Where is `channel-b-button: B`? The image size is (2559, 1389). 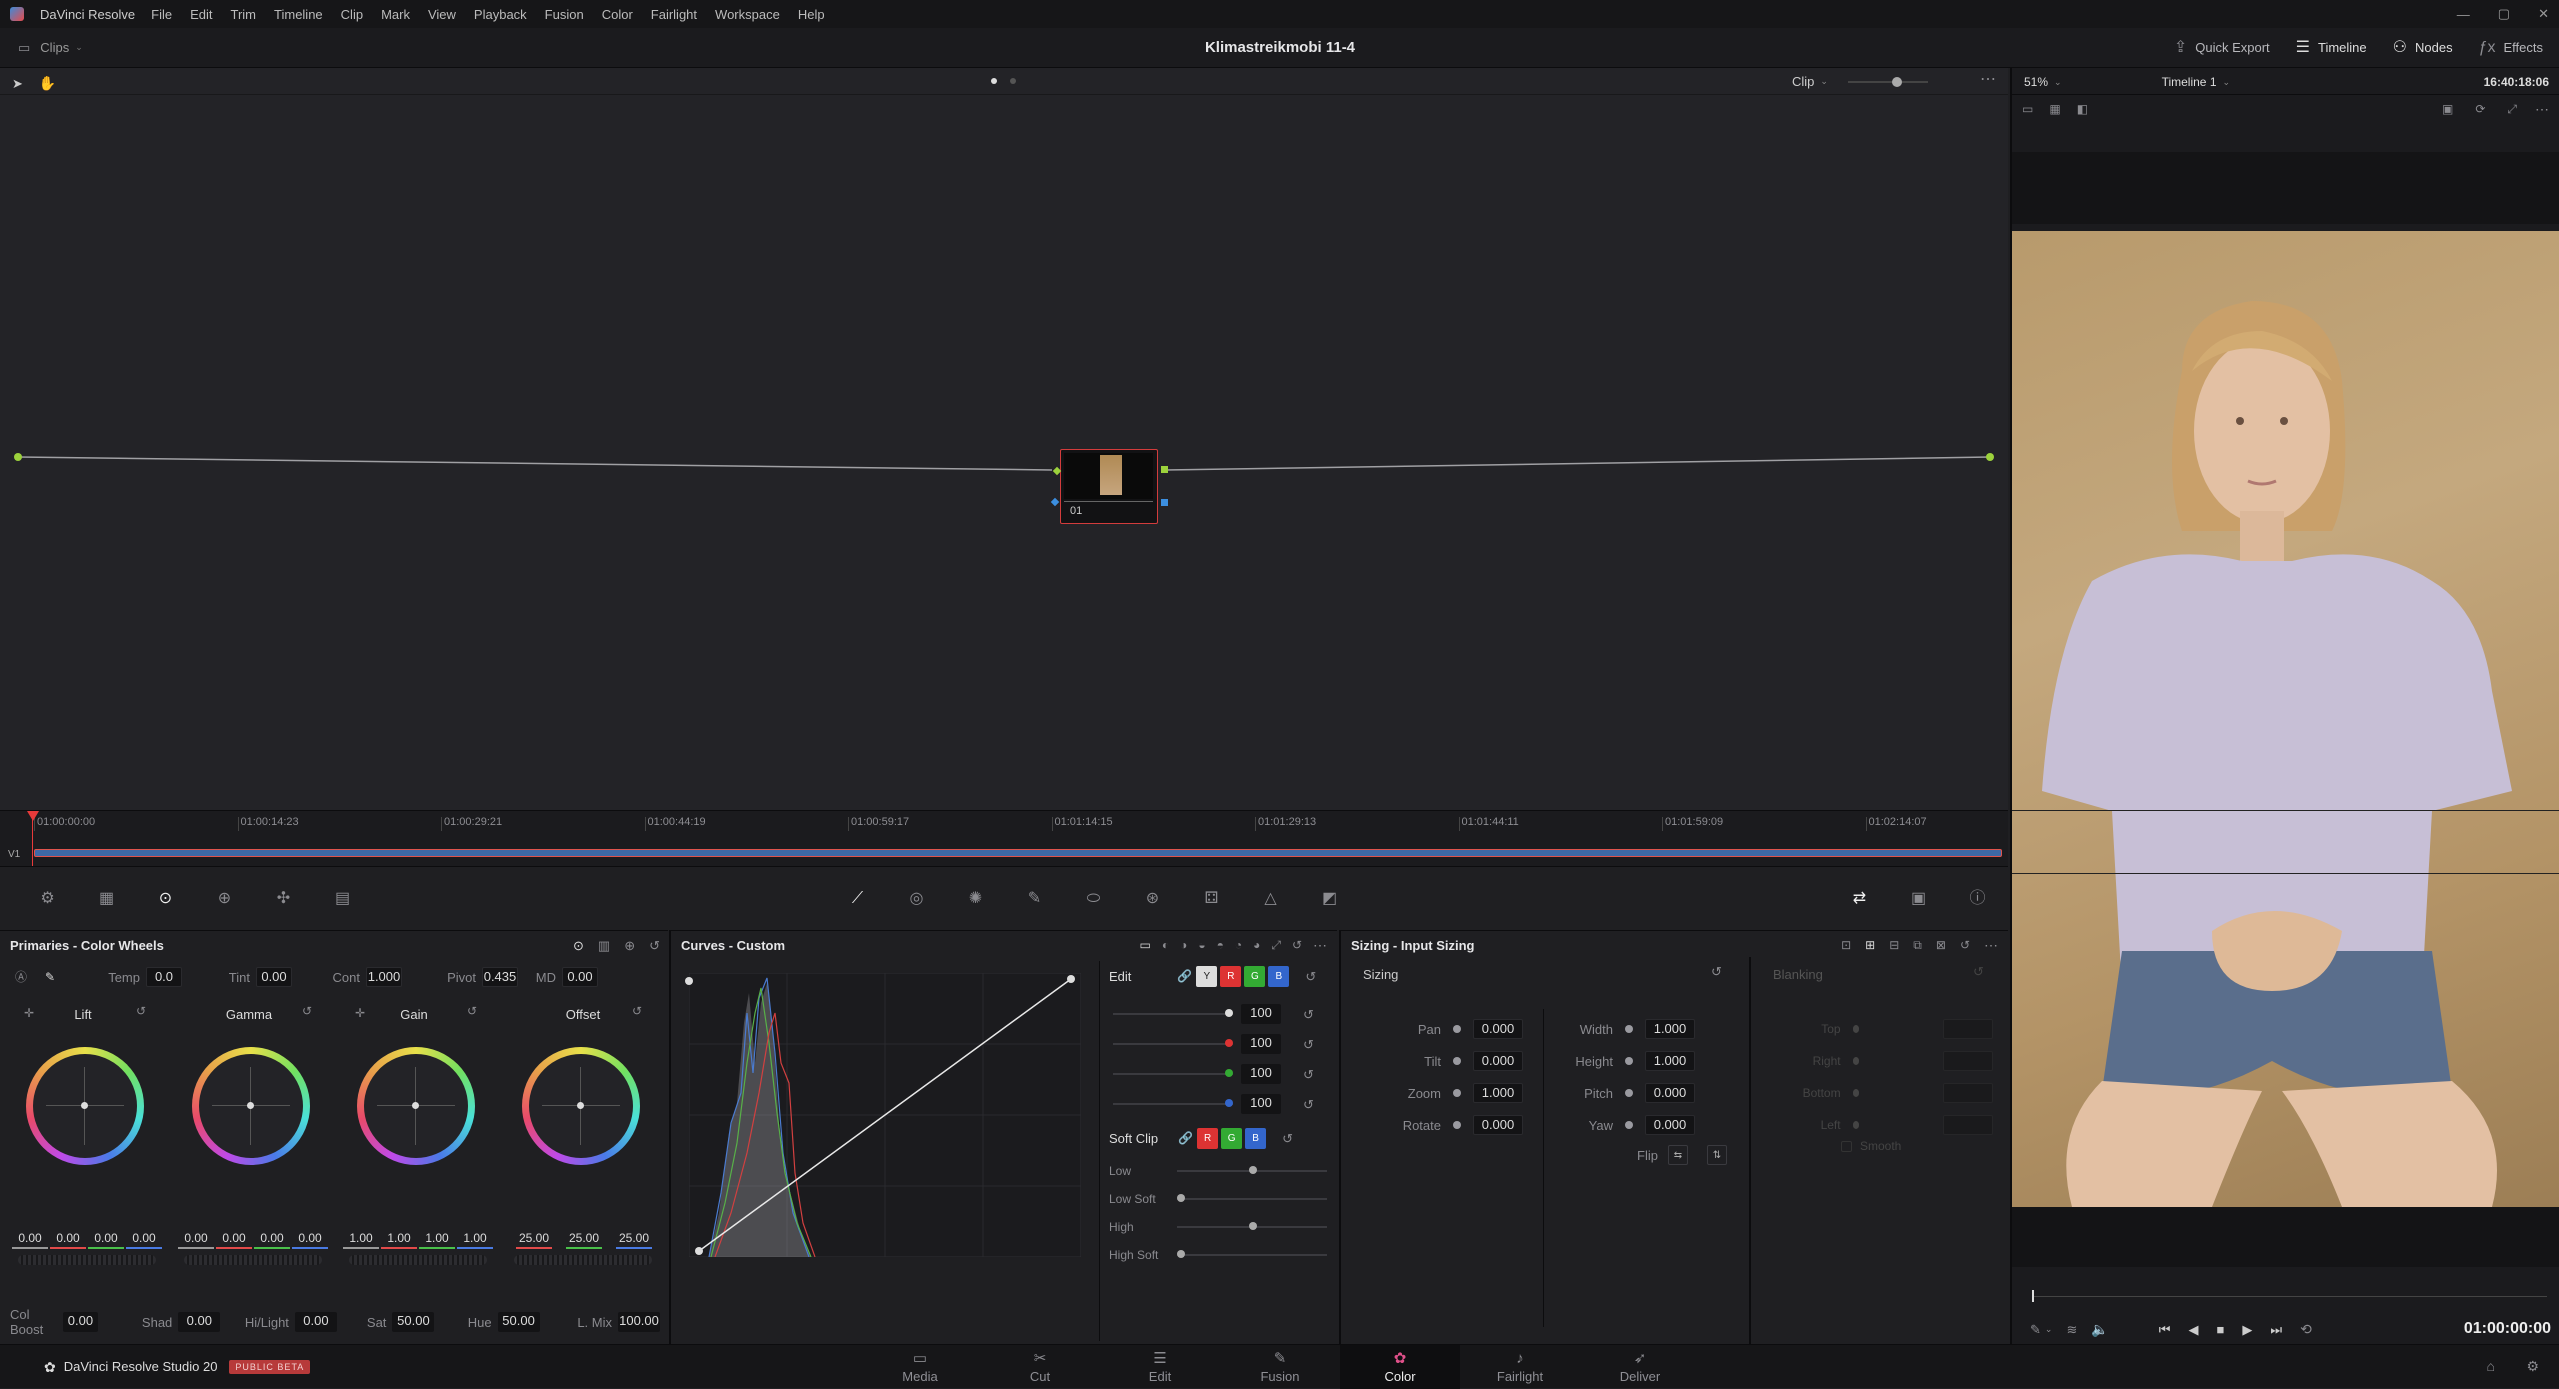
channel-b-button: B is located at coordinates (1279, 976).